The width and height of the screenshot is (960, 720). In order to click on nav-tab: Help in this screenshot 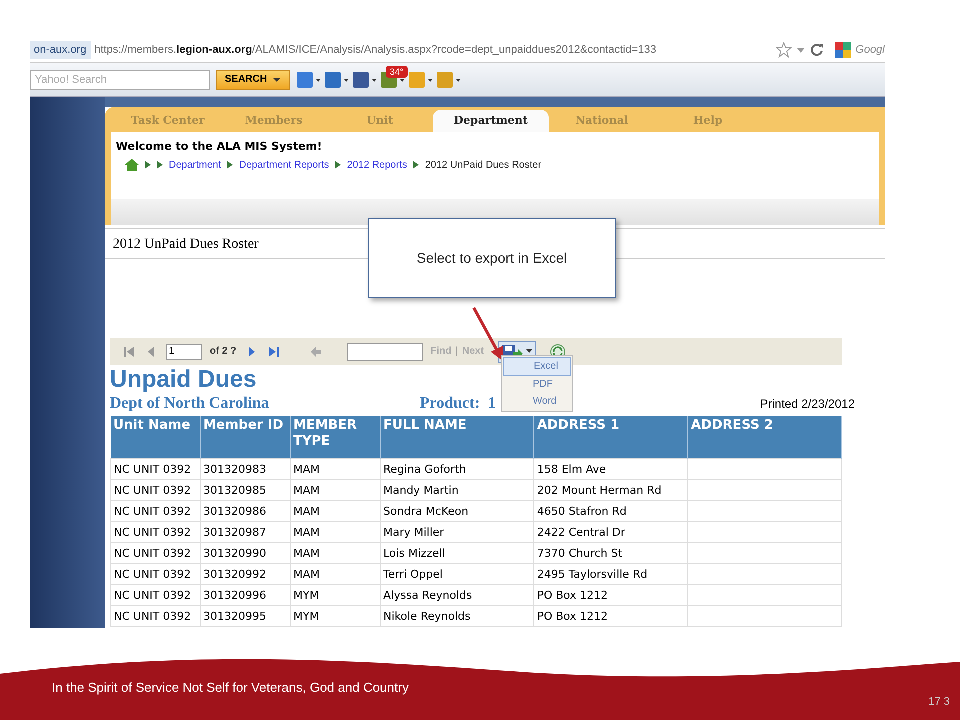, I will do `click(708, 121)`.